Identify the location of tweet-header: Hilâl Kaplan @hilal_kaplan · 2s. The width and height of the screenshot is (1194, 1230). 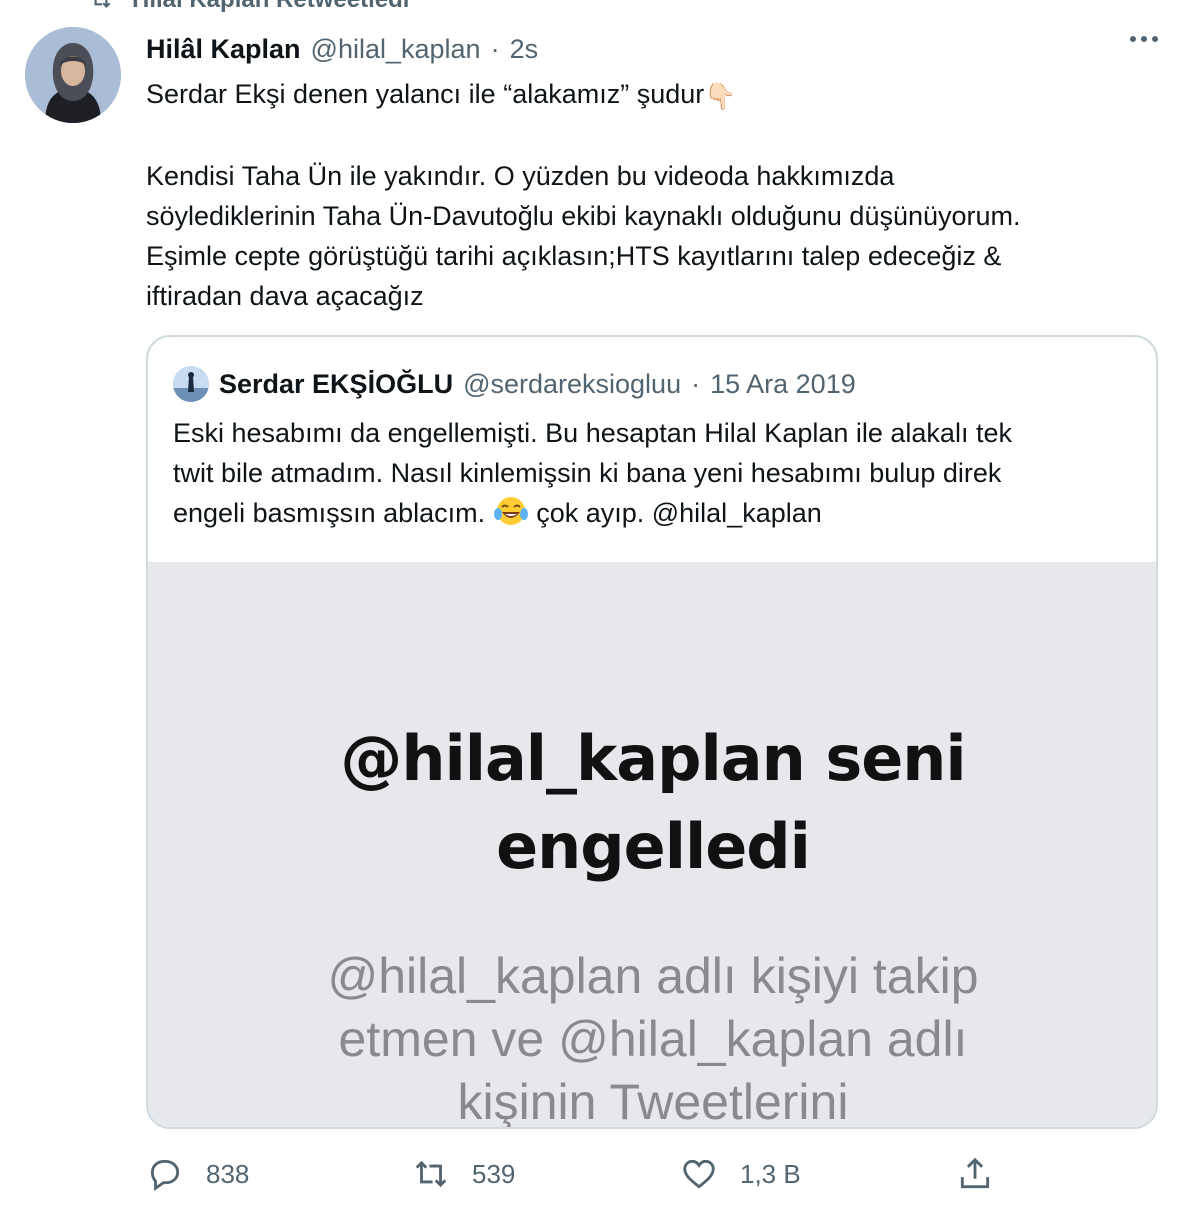
(342, 49).